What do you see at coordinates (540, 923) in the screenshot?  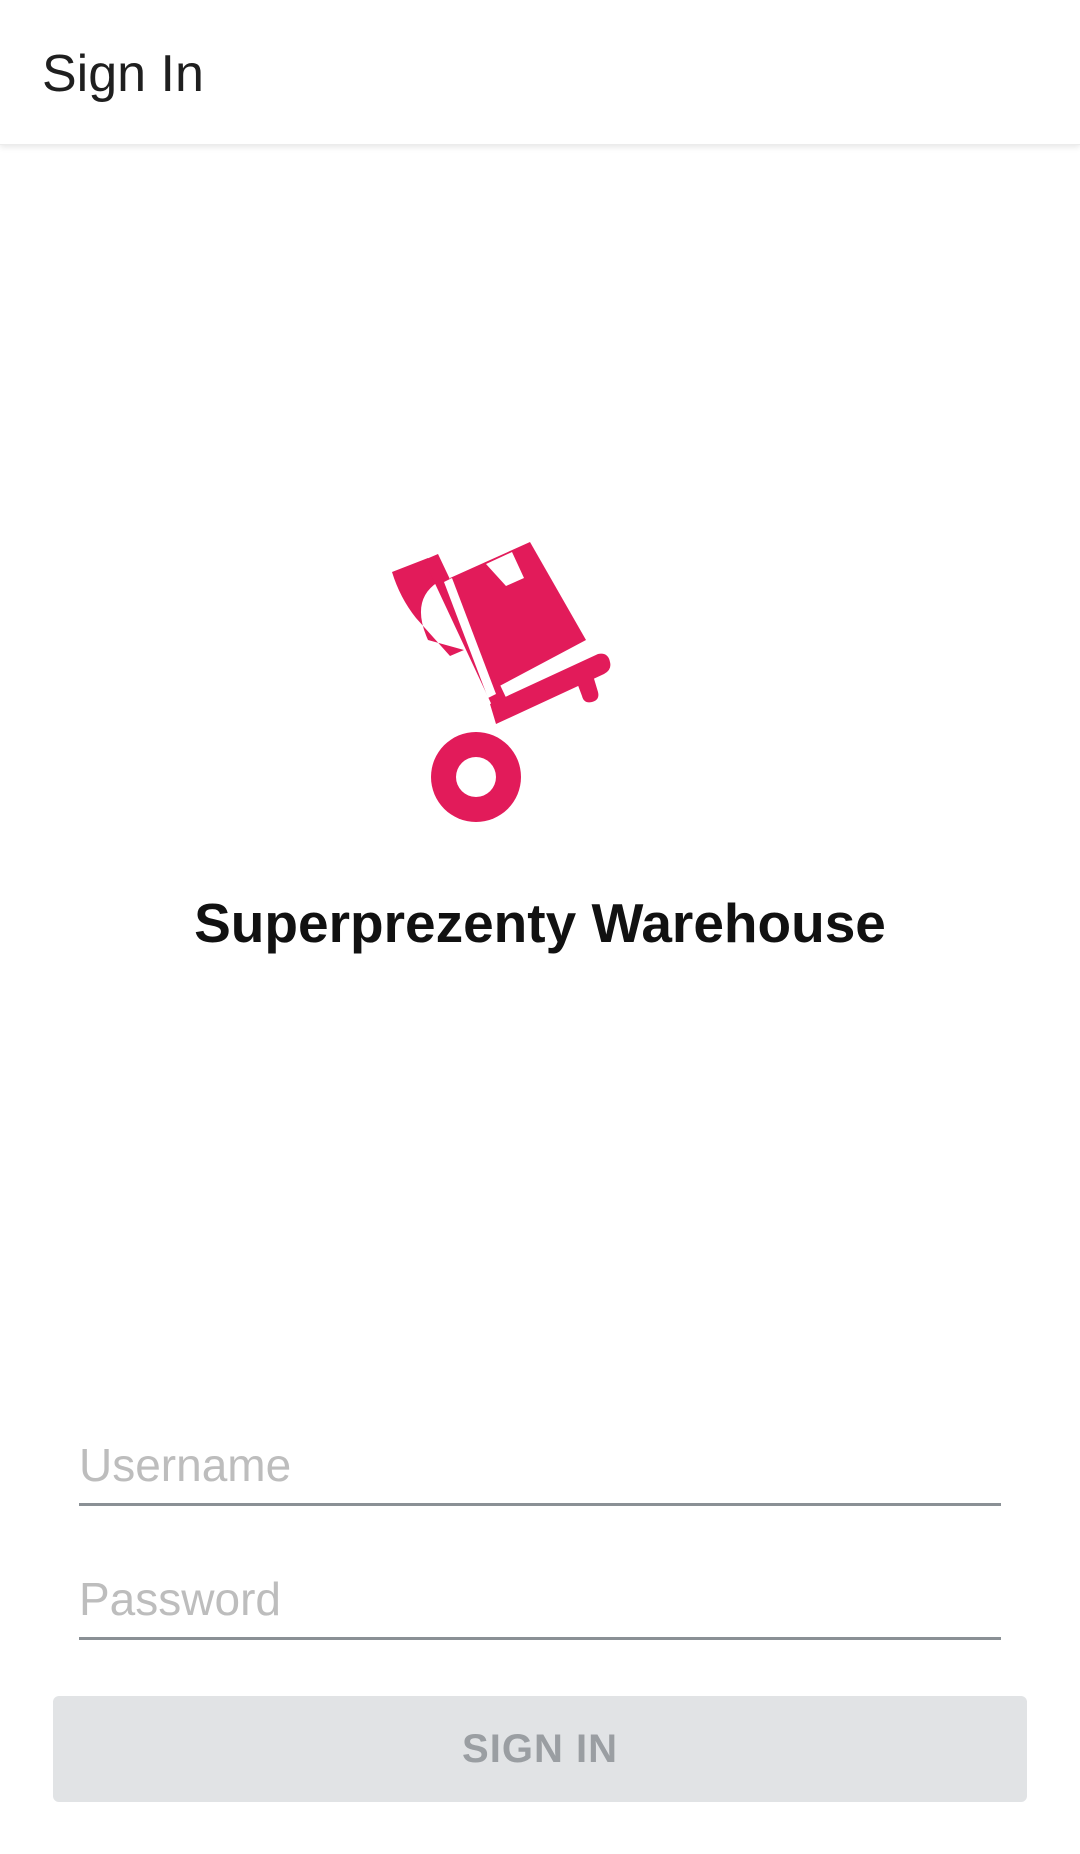 I see `app-name: Superprezenty Warehouse` at bounding box center [540, 923].